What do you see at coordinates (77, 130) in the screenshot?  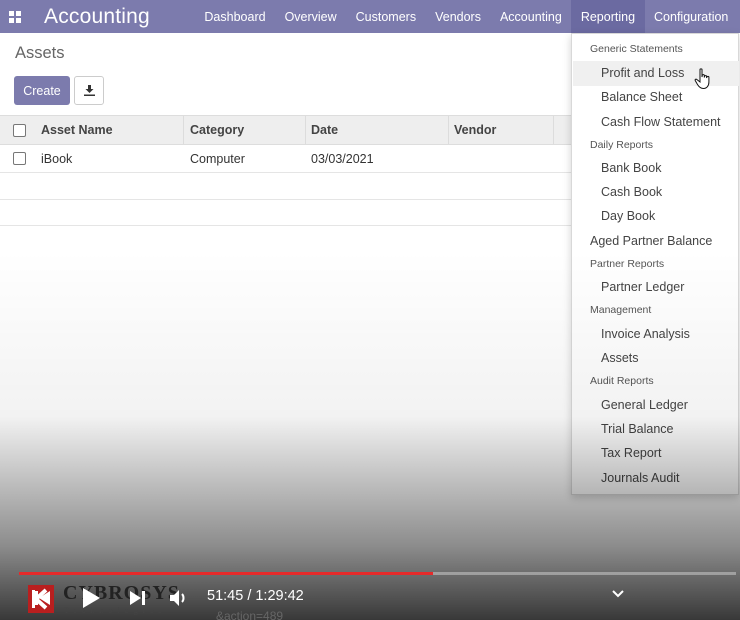 I see `column-asset-name: Asset Name` at bounding box center [77, 130].